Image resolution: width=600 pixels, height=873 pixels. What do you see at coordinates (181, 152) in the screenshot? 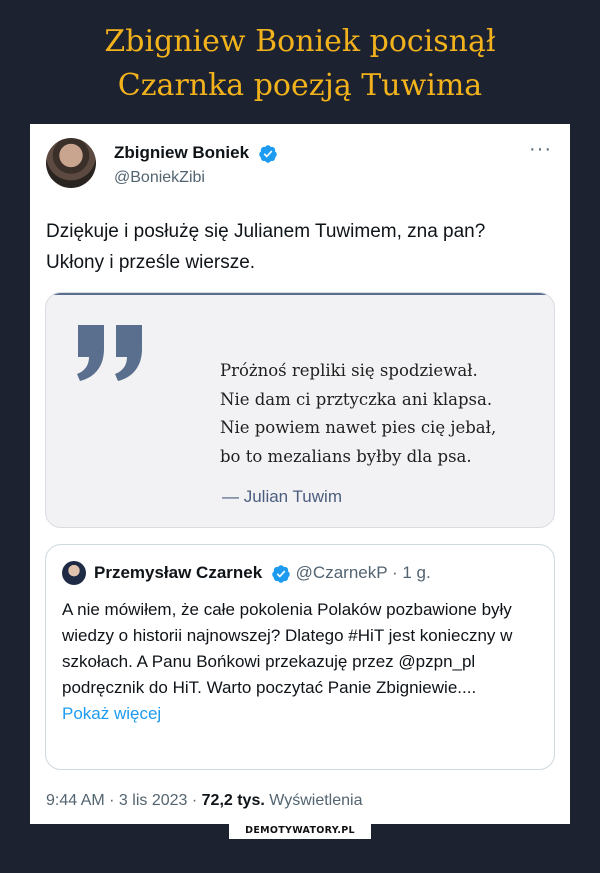
I see `author-name: Zbigniew Boniek` at bounding box center [181, 152].